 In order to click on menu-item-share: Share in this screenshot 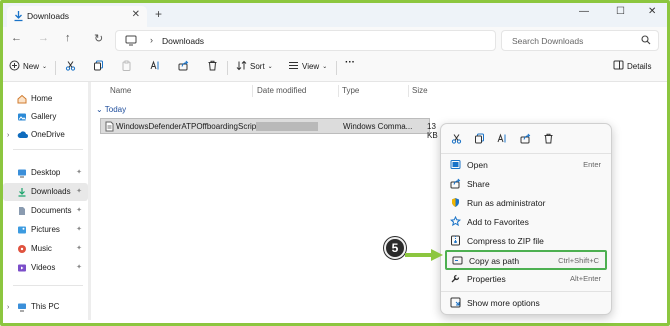, I will do `click(526, 184)`.